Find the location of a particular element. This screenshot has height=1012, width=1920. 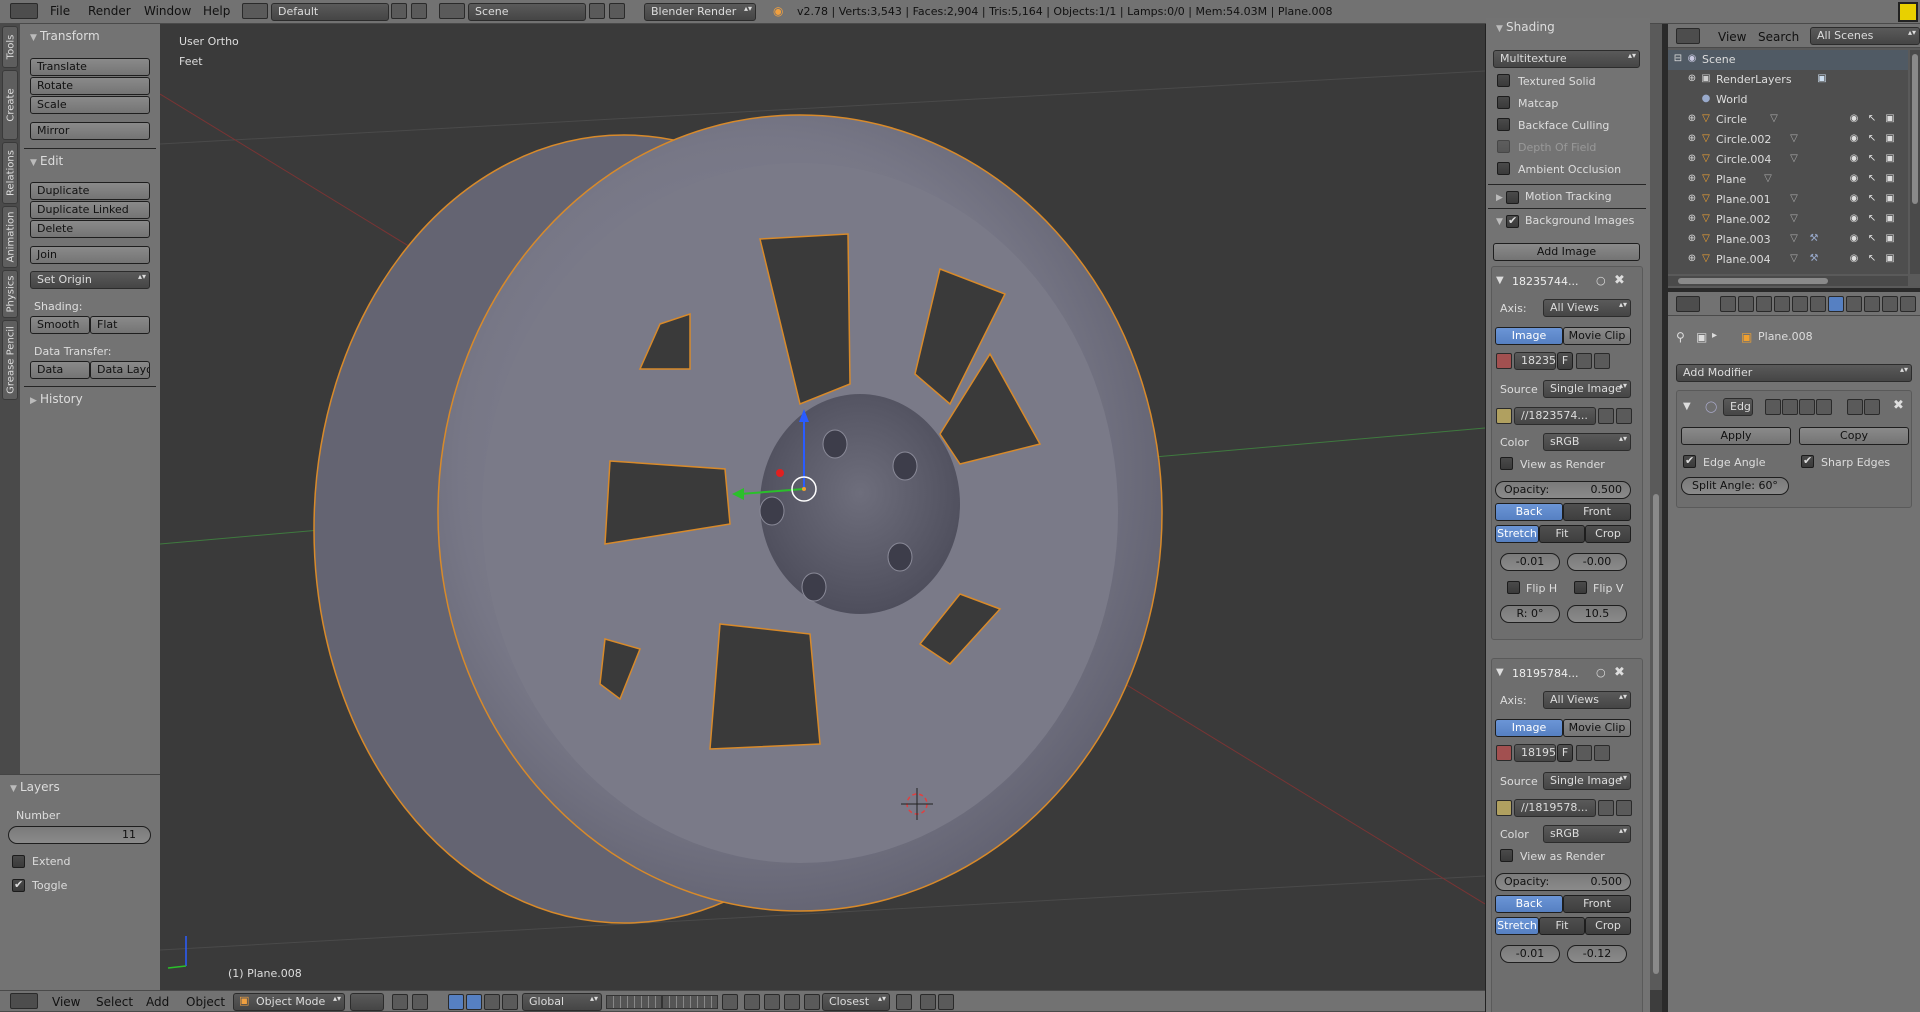

expand-icon: ⊟ is located at coordinates (1678, 59).